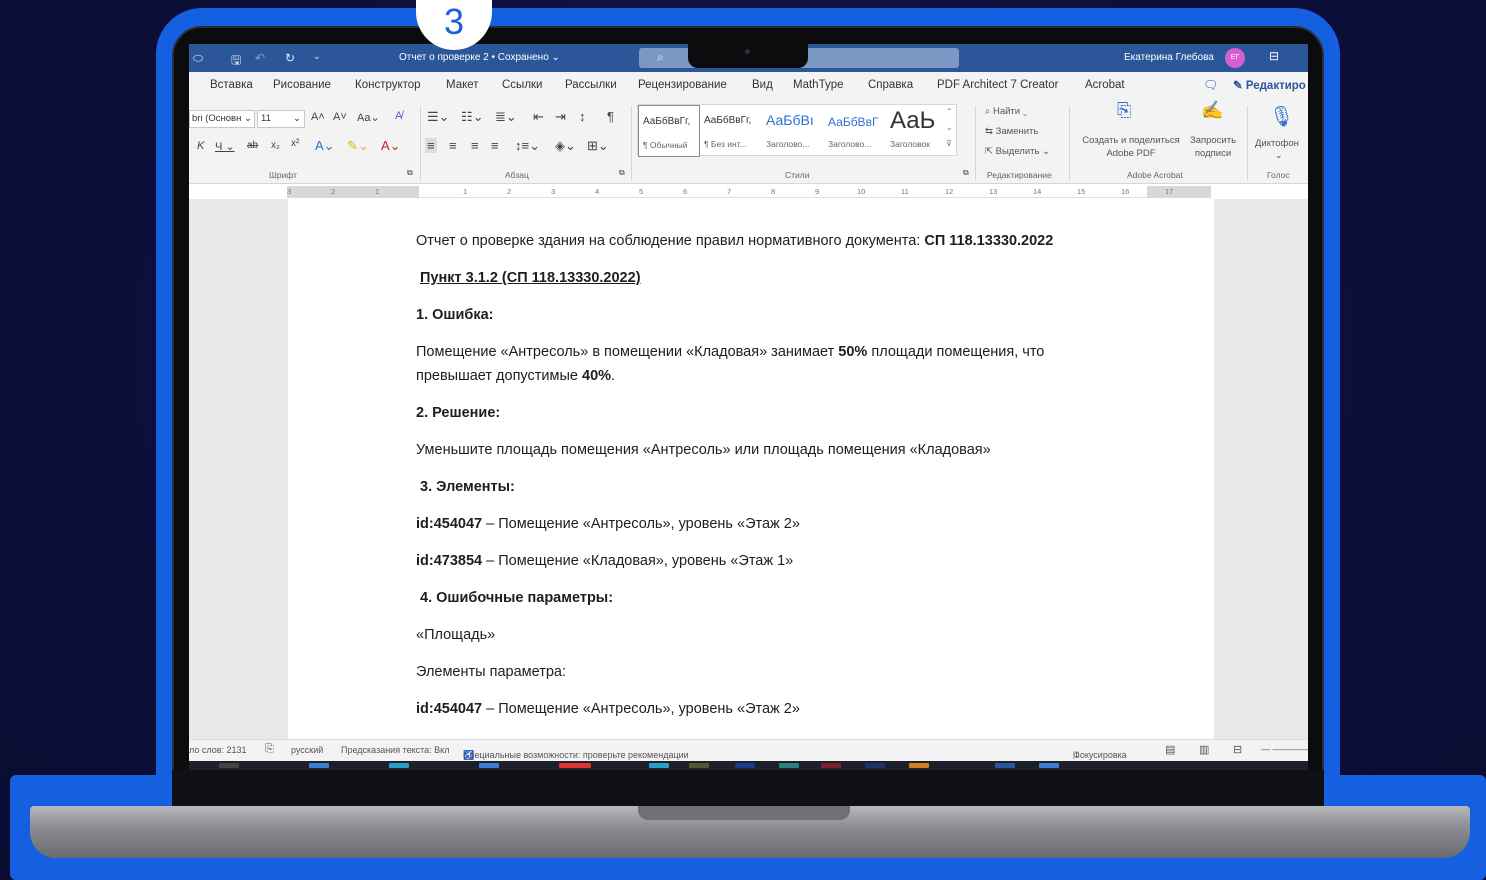  What do you see at coordinates (275, 145) in the screenshot?
I see `subscript-icon: x₂` at bounding box center [275, 145].